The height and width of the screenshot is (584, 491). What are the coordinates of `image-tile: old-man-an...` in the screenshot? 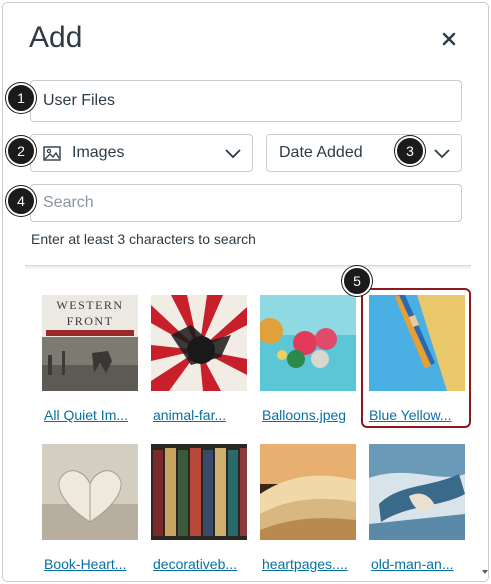 It's located at (418, 508).